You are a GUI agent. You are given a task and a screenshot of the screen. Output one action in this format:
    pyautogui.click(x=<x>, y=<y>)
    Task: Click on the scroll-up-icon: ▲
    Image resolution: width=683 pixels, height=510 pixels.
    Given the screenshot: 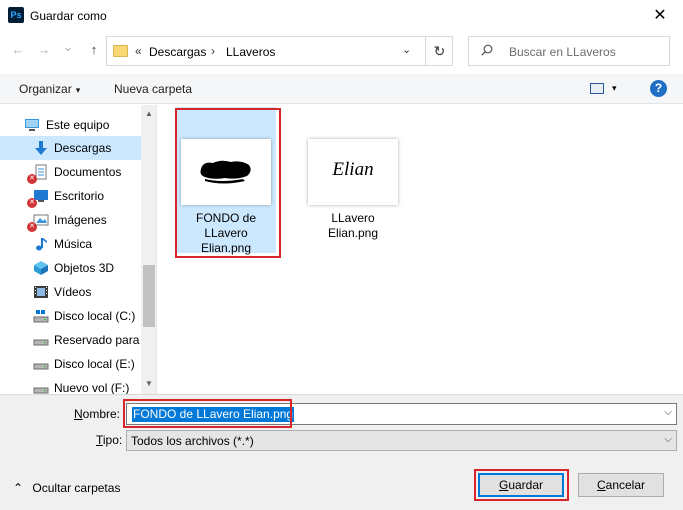 What is the action you would take?
    pyautogui.click(x=148, y=113)
    